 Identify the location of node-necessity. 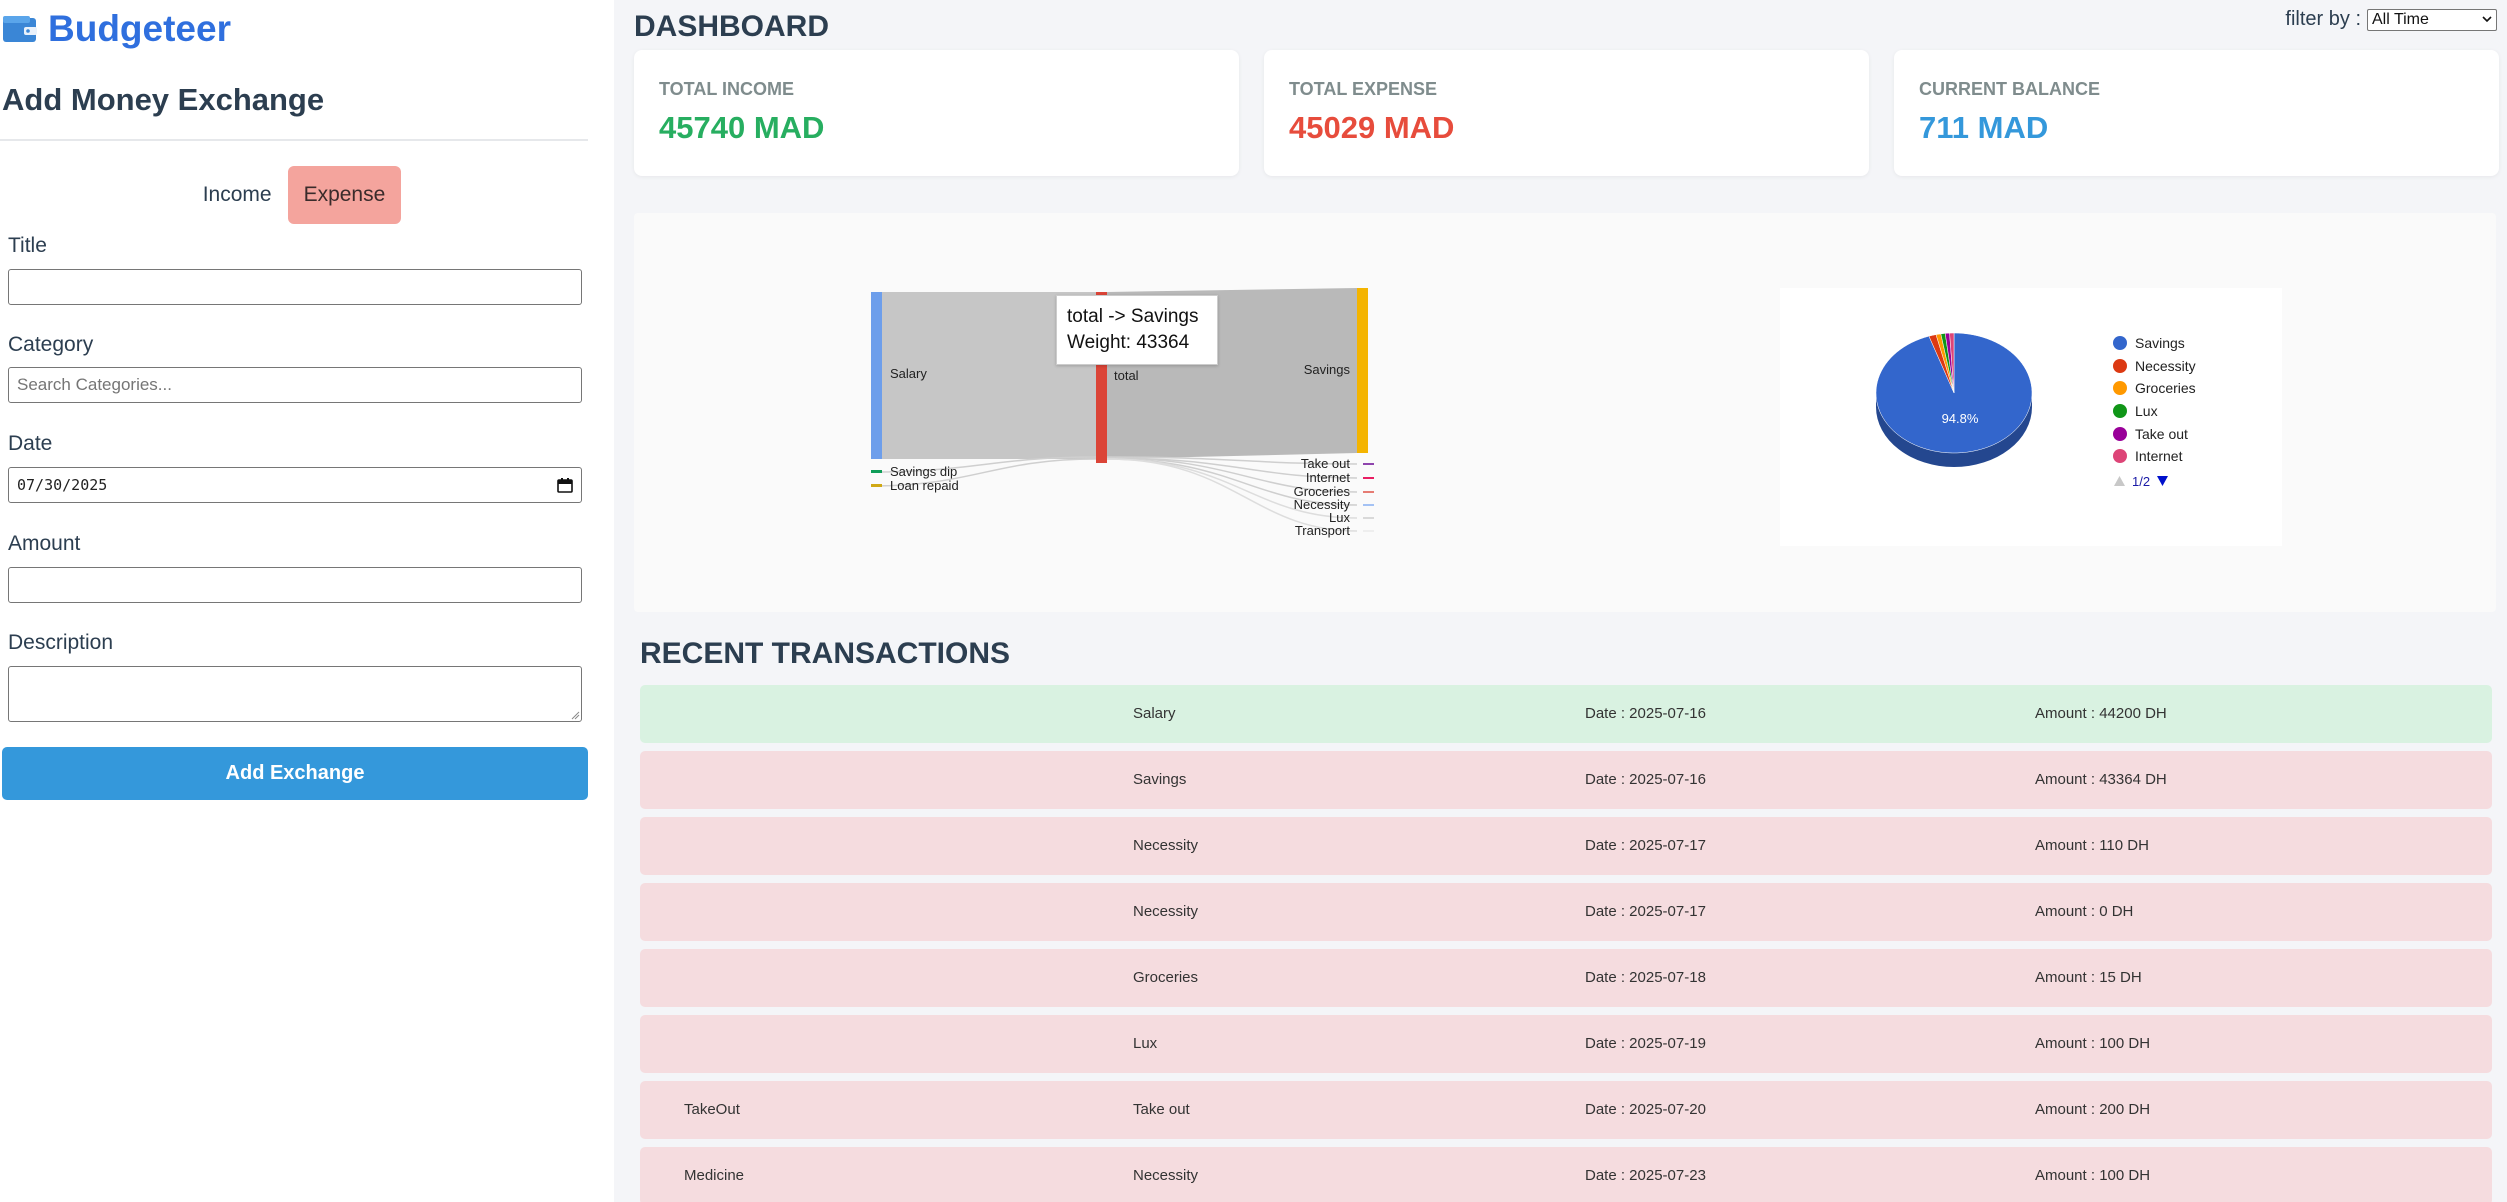
(1368, 505).